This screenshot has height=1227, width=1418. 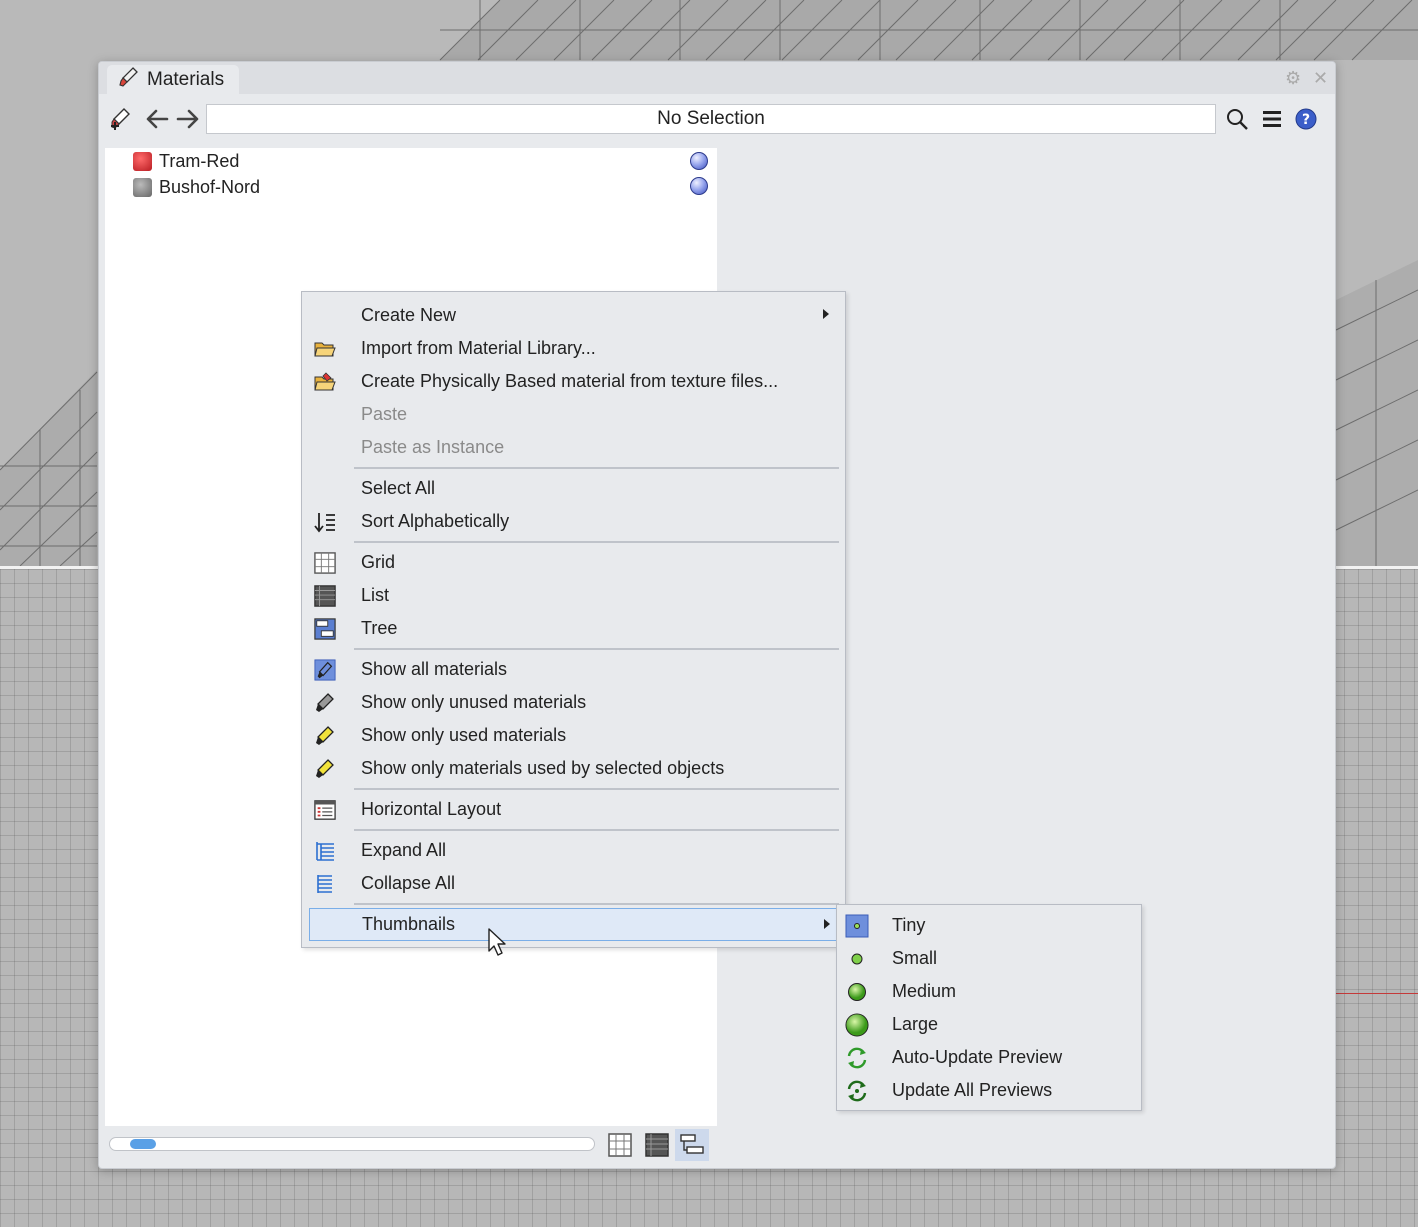 What do you see at coordinates (989, 925) in the screenshot?
I see `submenu-item-tiny: Tiny` at bounding box center [989, 925].